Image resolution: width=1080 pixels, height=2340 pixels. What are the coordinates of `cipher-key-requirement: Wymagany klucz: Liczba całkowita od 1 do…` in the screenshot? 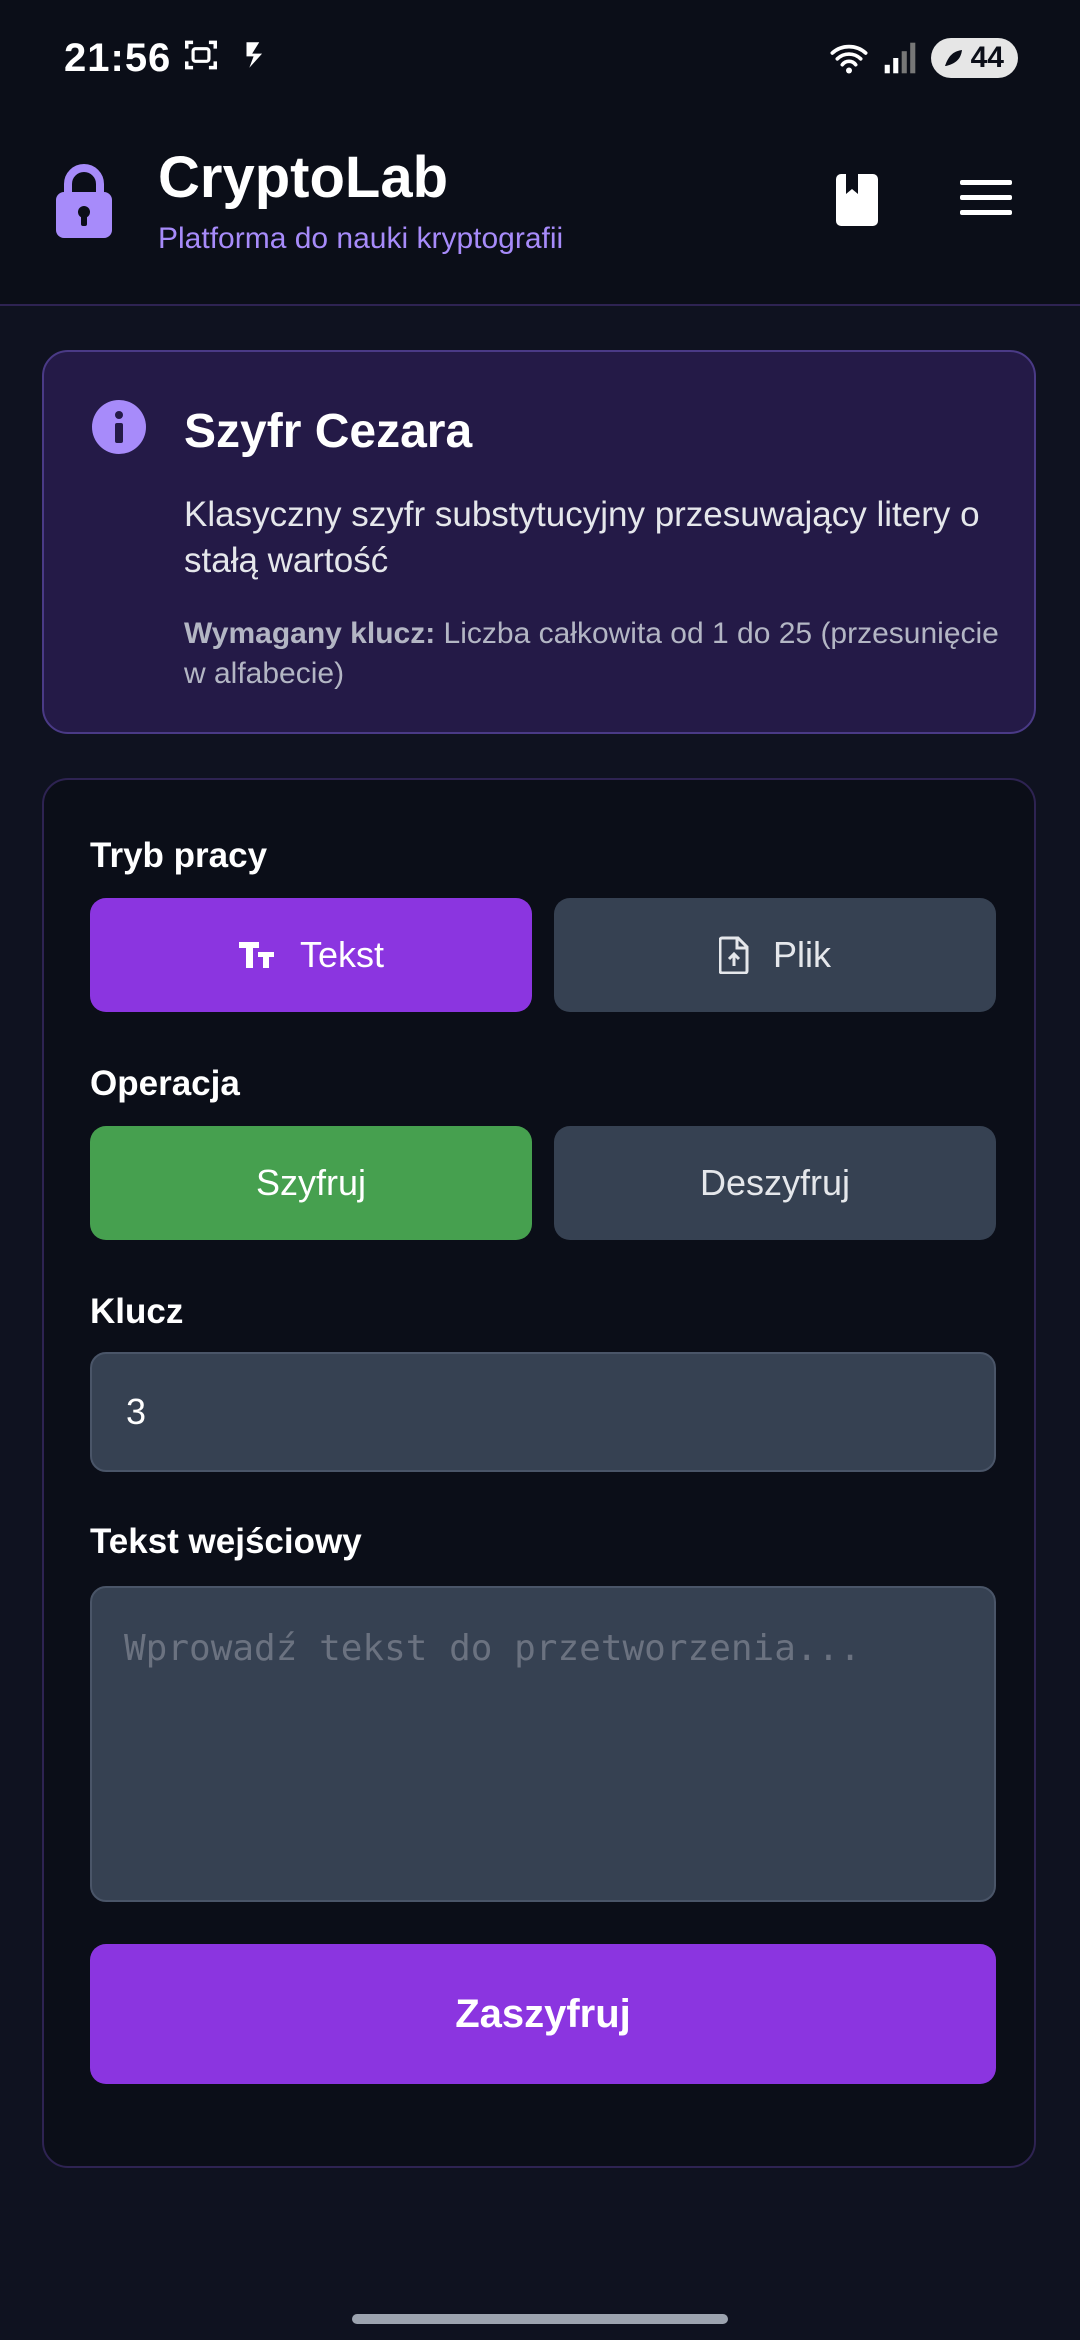 It's located at (594, 654).